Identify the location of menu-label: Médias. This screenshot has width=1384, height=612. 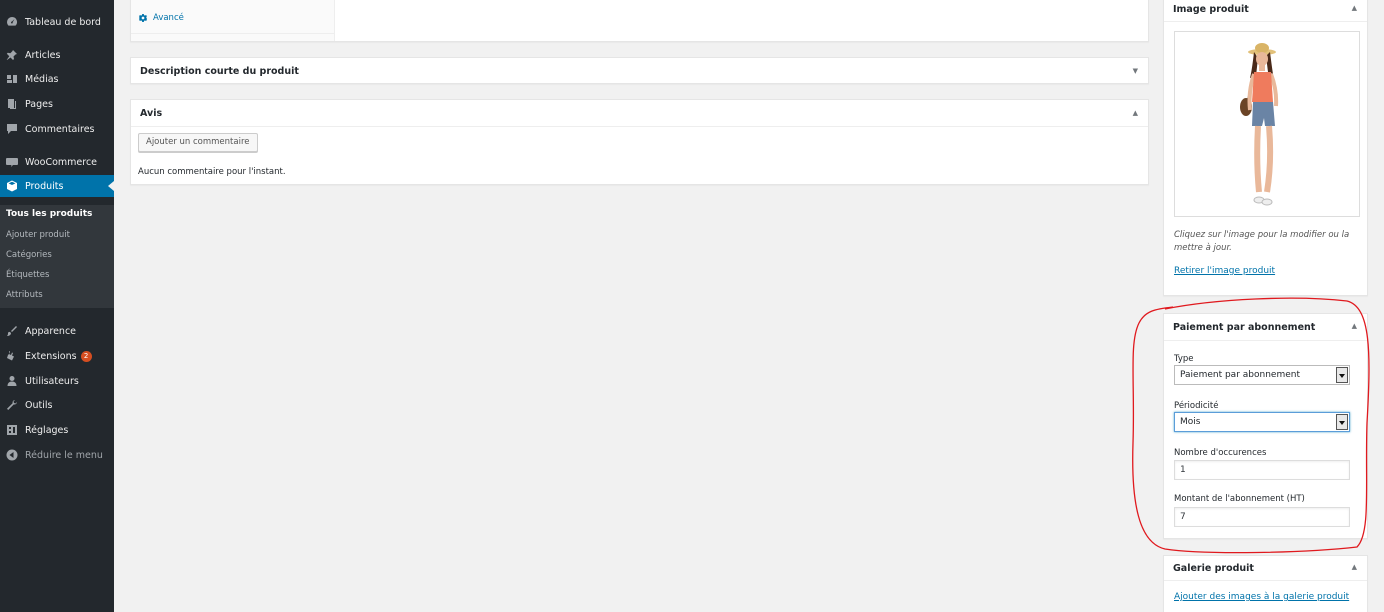
(42, 79).